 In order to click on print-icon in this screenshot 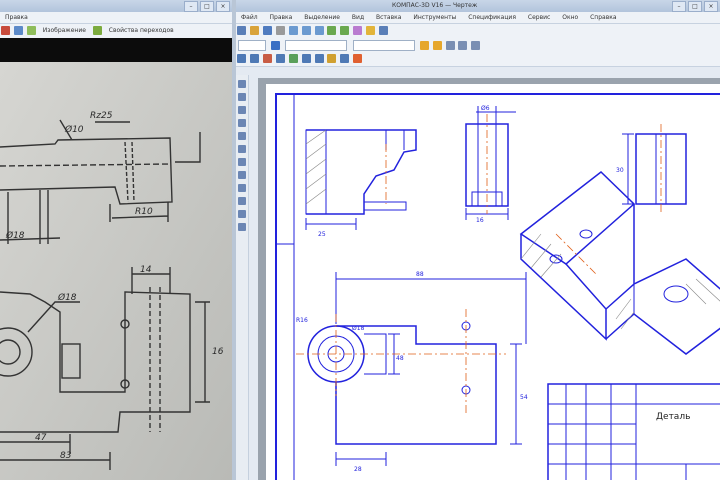, I will do `click(280, 30)`.